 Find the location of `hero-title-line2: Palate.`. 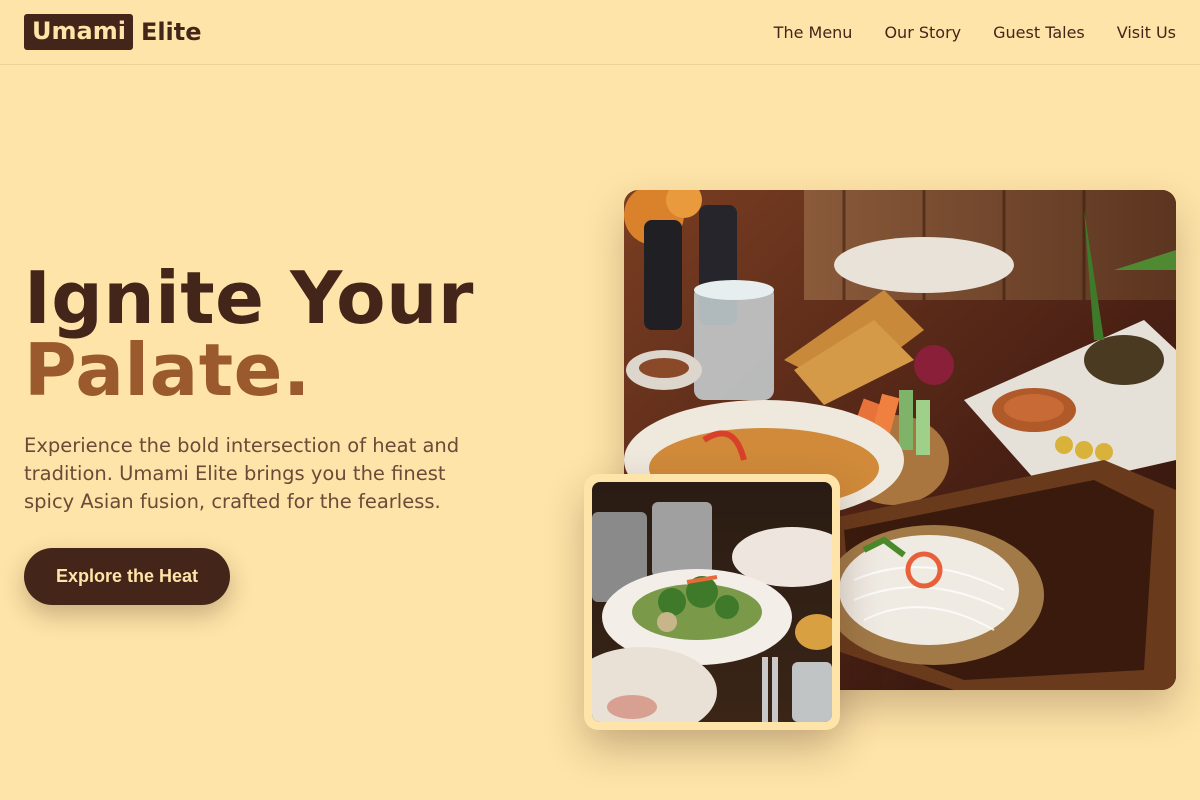

hero-title-line2: Palate. is located at coordinates (167, 370).